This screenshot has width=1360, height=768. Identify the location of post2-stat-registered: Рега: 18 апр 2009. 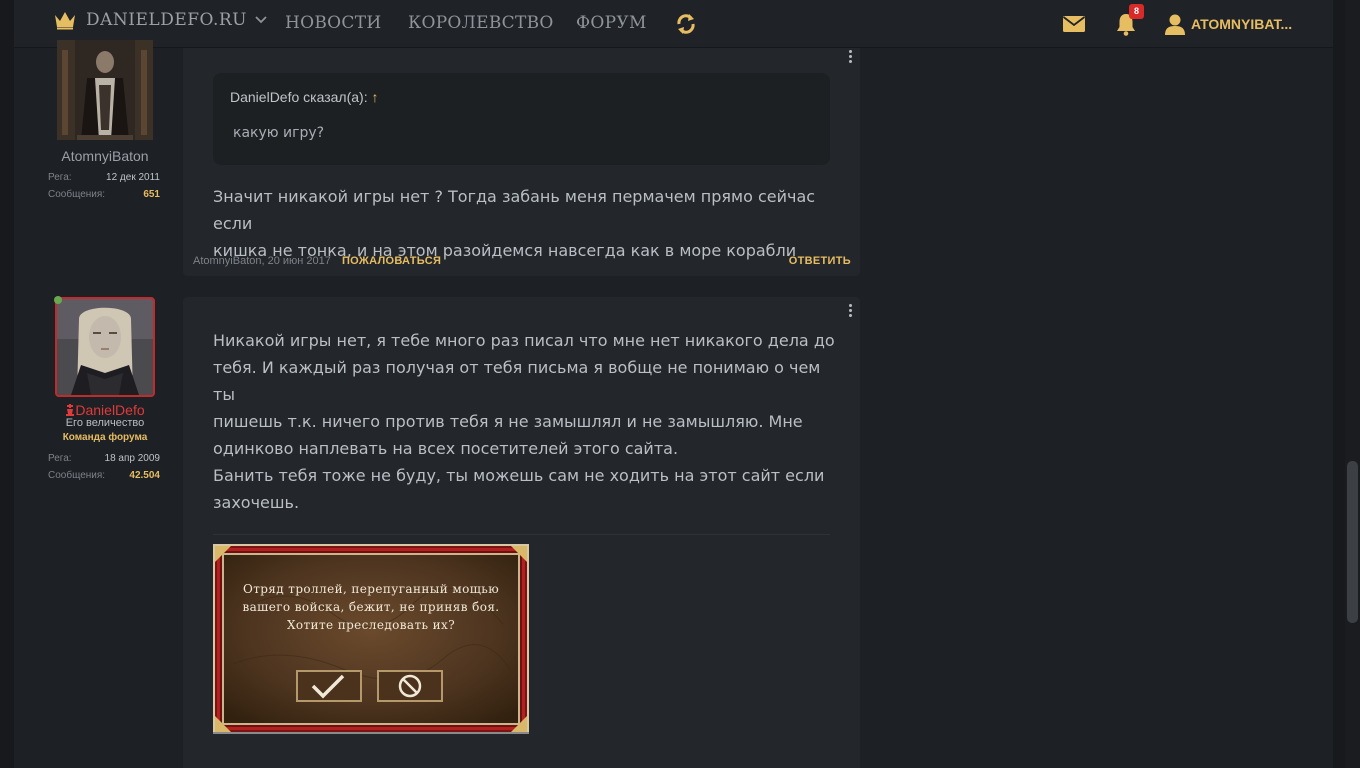
(104, 458).